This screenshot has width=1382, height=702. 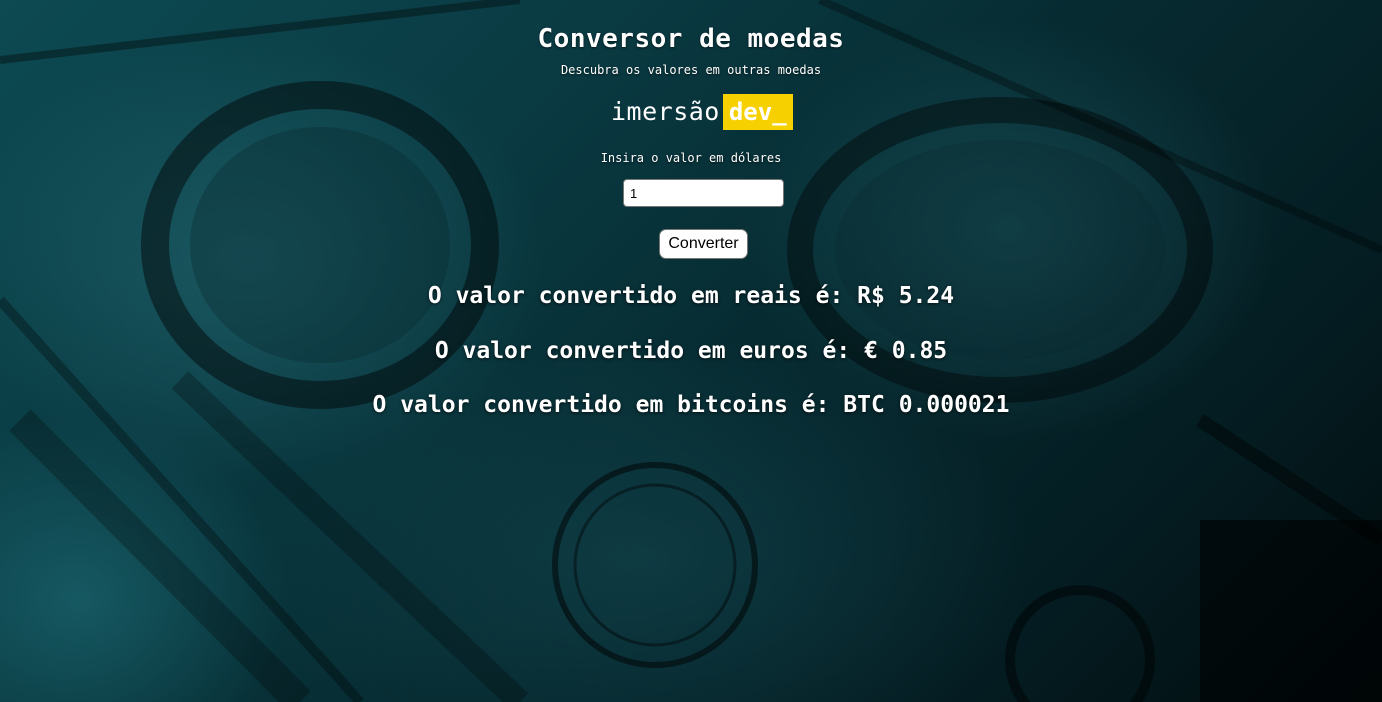 What do you see at coordinates (691, 39) in the screenshot?
I see `page-title: Conversor de moedas` at bounding box center [691, 39].